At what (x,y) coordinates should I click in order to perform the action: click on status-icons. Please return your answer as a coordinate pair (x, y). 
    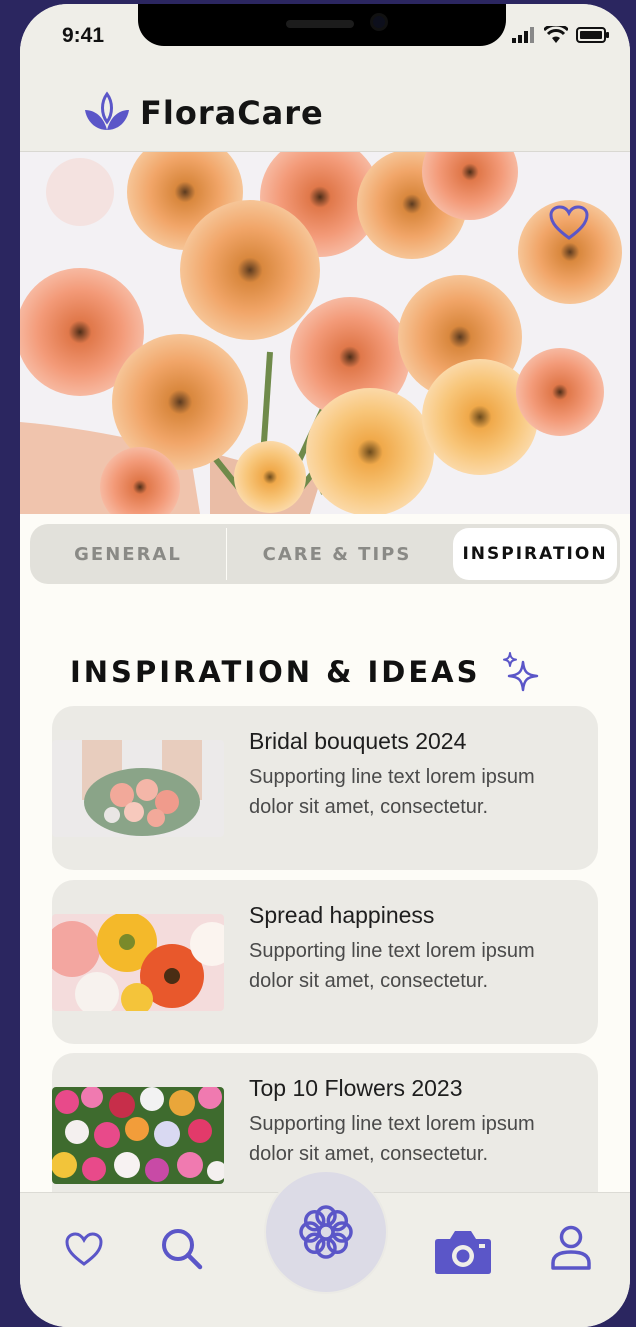
    Looking at the image, I should click on (561, 35).